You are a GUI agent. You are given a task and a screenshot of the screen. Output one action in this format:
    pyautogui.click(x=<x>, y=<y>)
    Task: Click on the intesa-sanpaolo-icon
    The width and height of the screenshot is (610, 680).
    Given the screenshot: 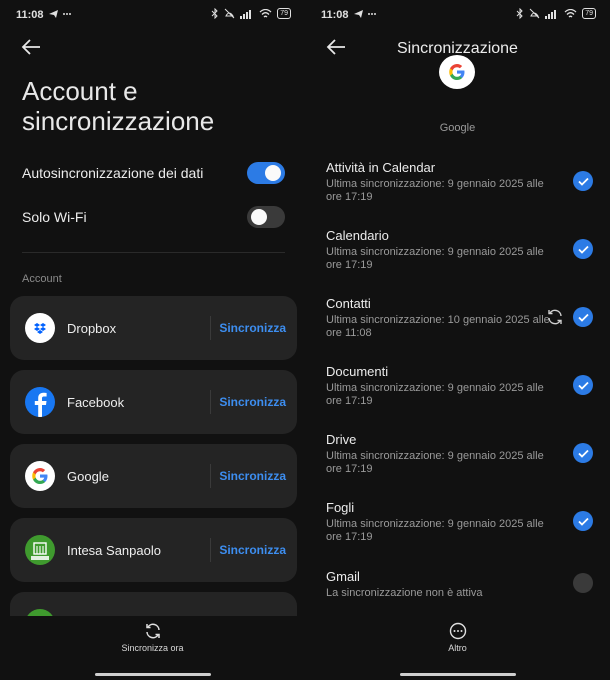 What is the action you would take?
    pyautogui.click(x=40, y=550)
    